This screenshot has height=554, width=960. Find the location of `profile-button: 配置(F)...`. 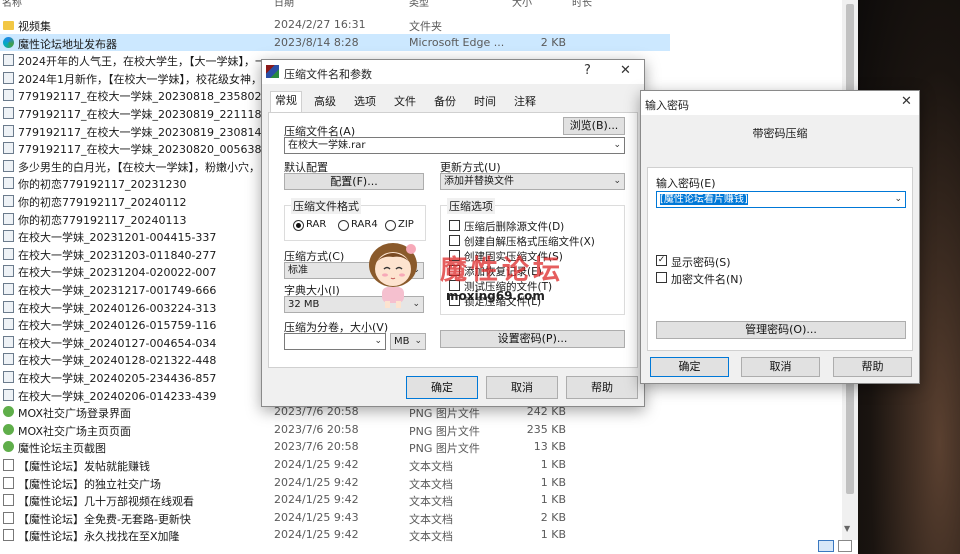

profile-button: 配置(F)... is located at coordinates (354, 181).